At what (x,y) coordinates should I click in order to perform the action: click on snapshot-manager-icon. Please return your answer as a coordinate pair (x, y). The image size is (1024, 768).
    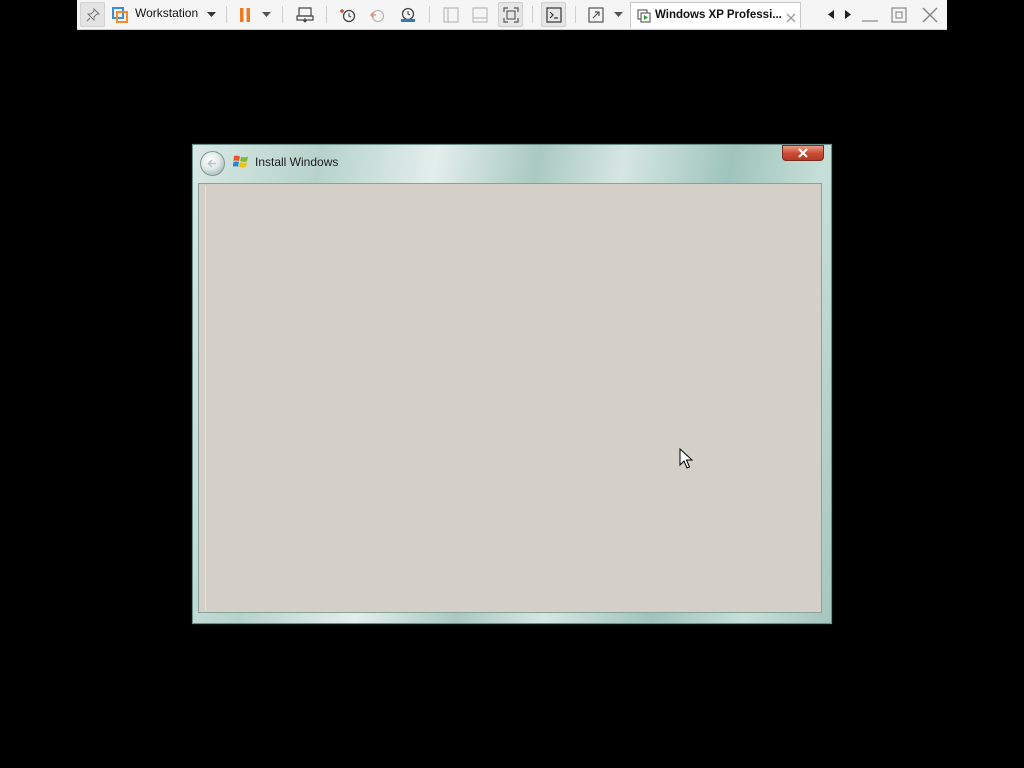
    Looking at the image, I should click on (408, 14).